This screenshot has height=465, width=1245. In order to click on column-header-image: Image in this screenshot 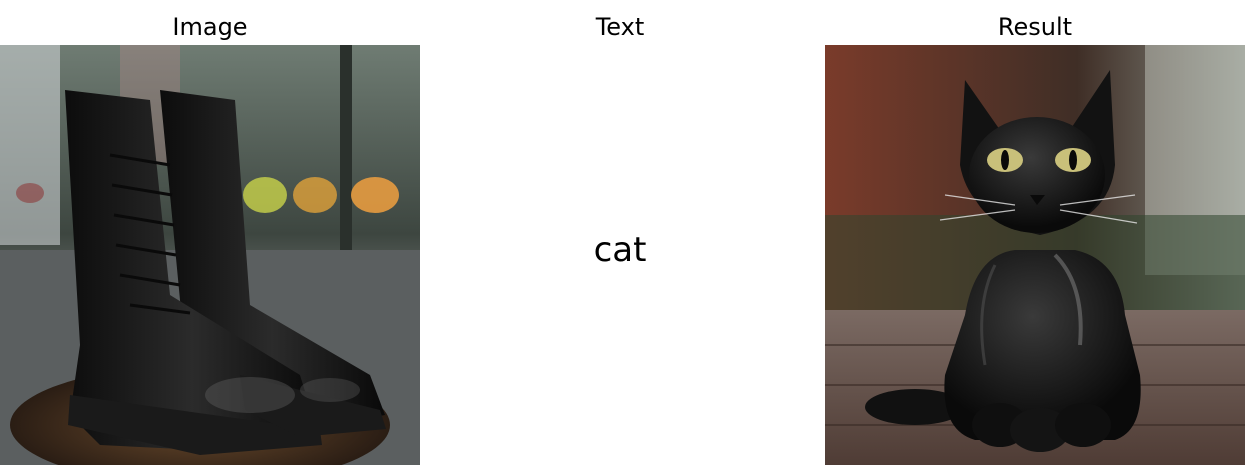, I will do `click(210, 27)`.